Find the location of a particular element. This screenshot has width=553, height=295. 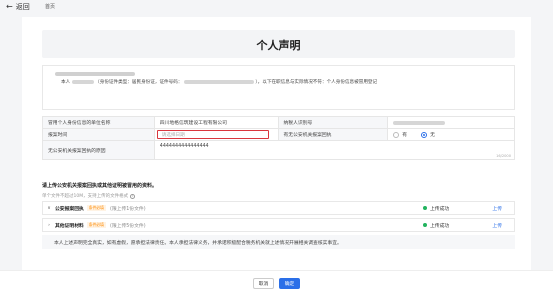

cancel-button: 取消 is located at coordinates (263, 283).